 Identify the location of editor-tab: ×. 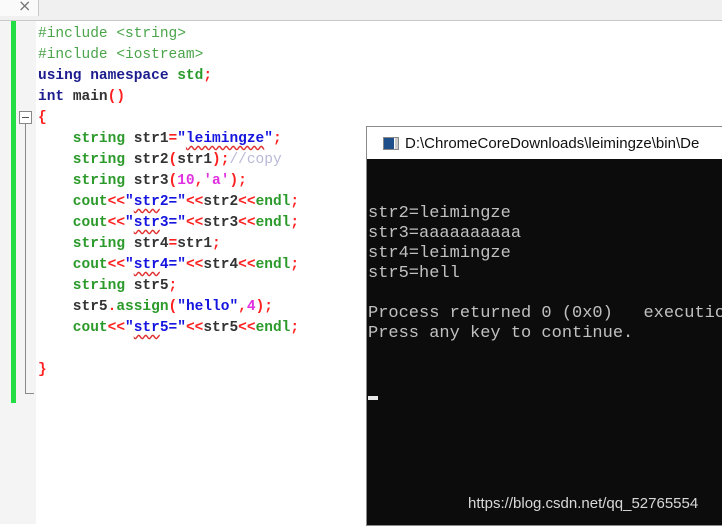
(19, 8).